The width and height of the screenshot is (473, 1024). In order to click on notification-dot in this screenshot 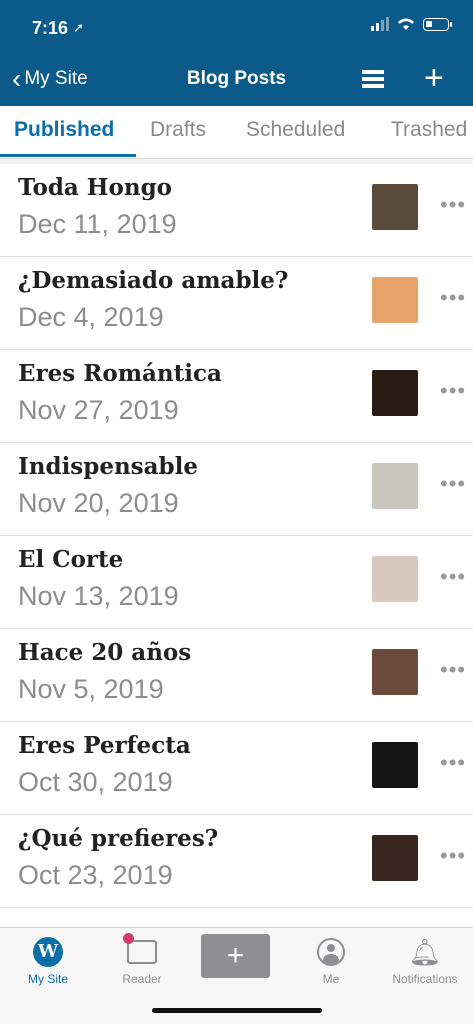, I will do `click(128, 938)`.